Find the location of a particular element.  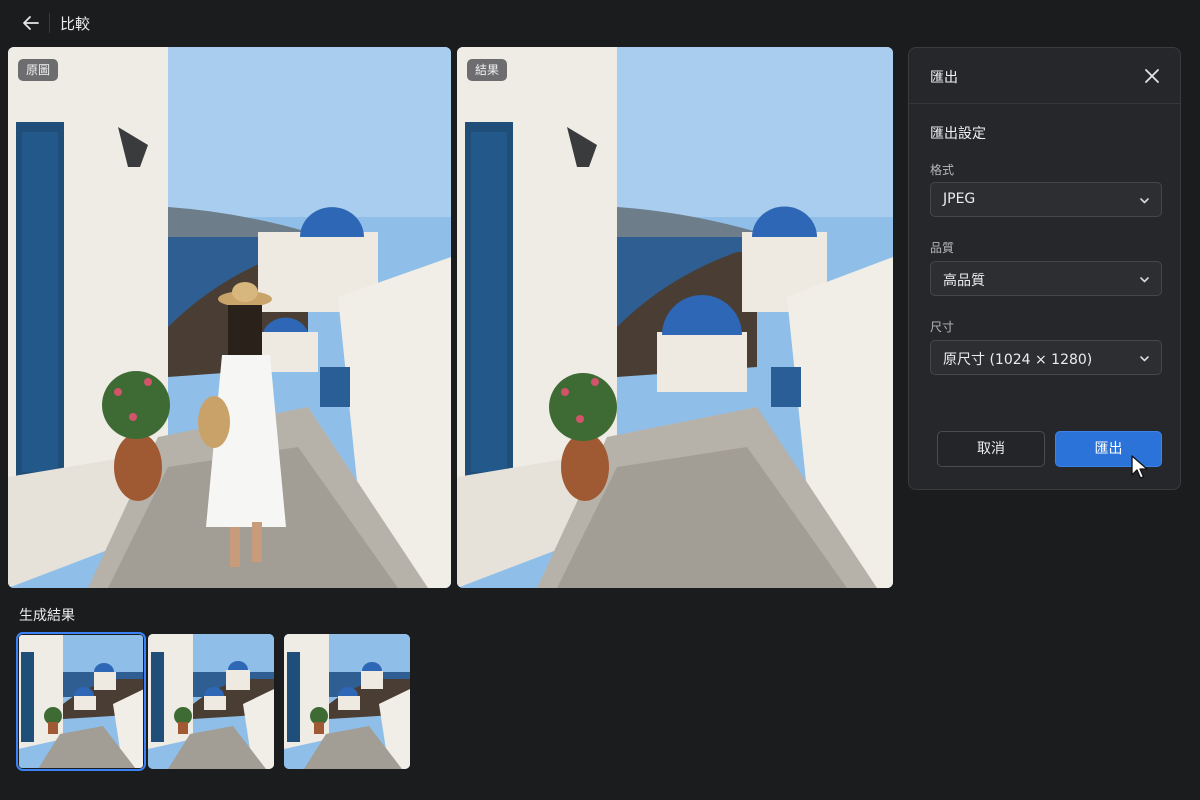

format-select: JPEG is located at coordinates (1046, 199).